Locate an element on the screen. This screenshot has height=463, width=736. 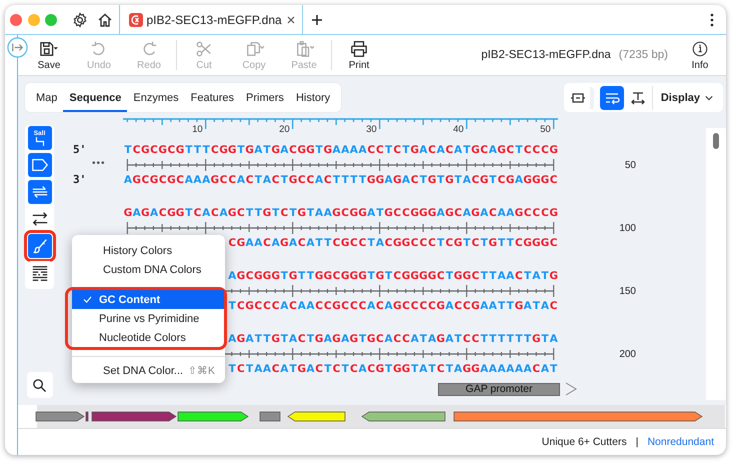
view-tab: Features is located at coordinates (212, 97).